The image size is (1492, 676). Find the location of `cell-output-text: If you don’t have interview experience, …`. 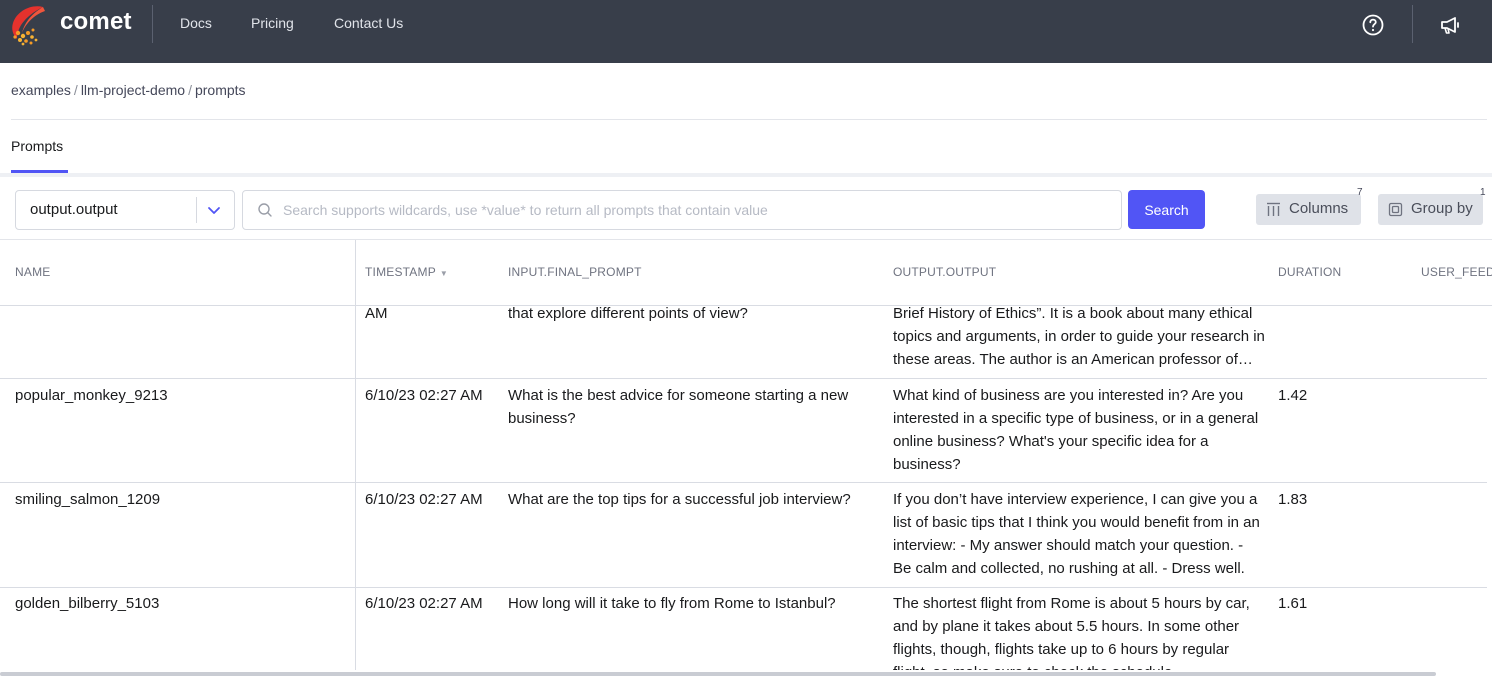

cell-output-text: If you don’t have interview experience, … is located at coordinates (1076, 534).